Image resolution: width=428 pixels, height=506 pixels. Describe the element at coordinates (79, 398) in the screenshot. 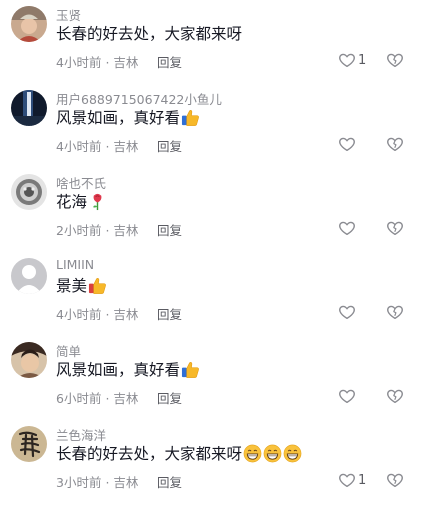

I see `comment-time: 6小时前` at that location.